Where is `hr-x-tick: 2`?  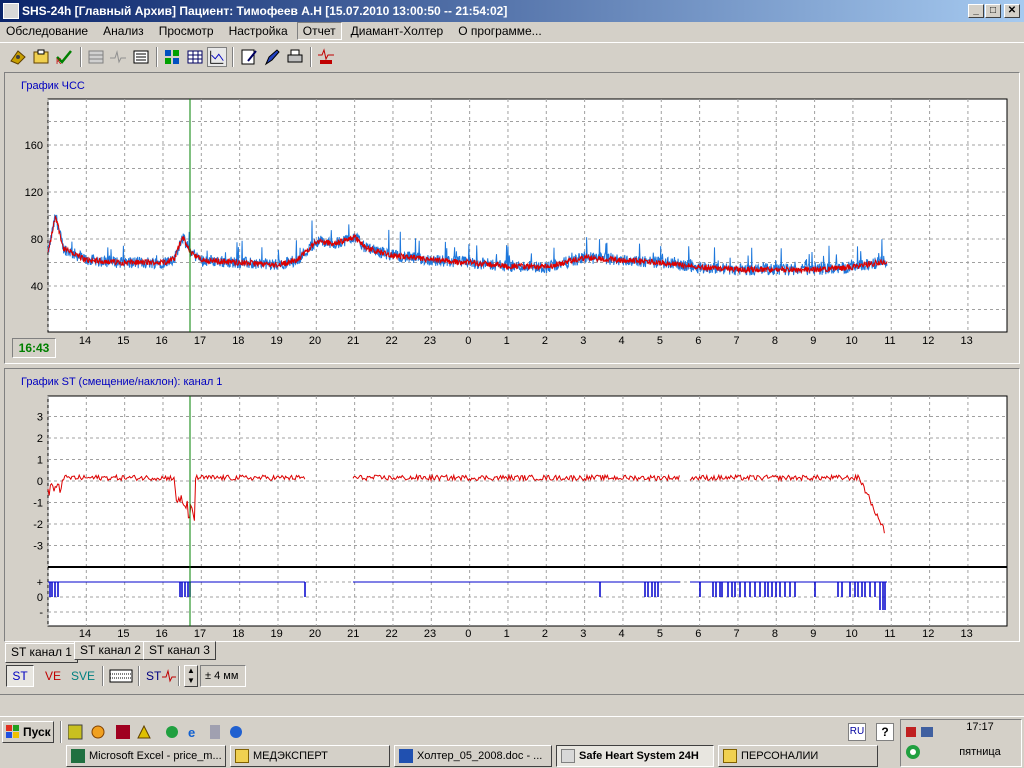 hr-x-tick: 2 is located at coordinates (545, 341).